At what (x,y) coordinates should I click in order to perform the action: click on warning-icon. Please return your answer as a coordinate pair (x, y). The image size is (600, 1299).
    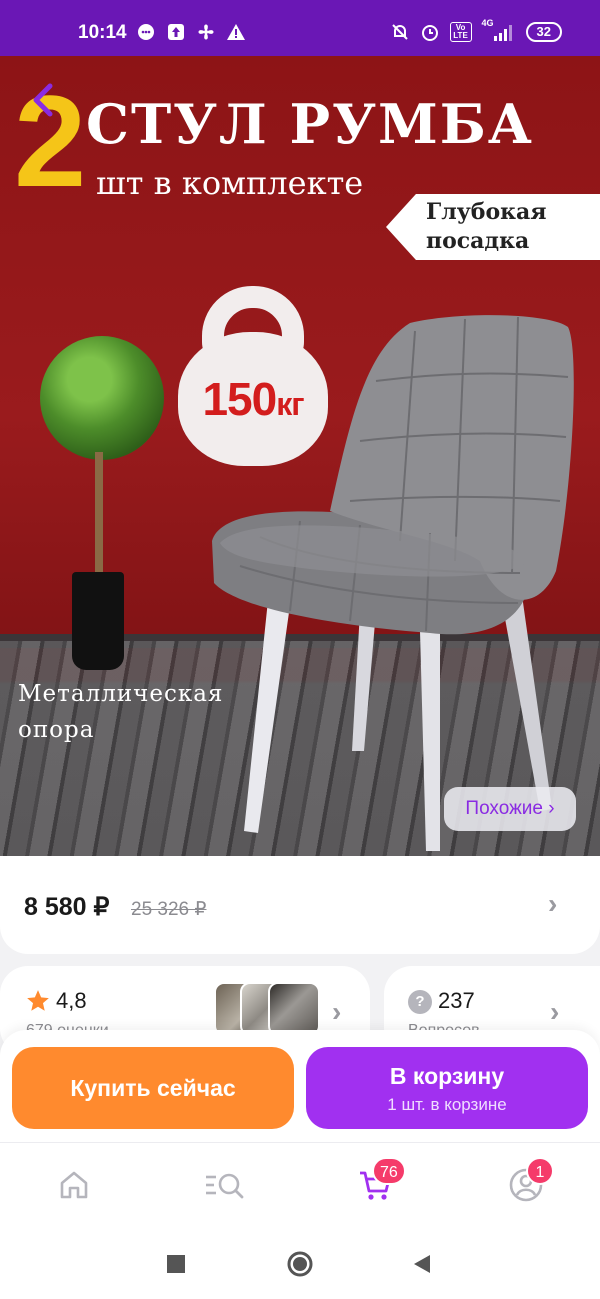
    Looking at the image, I should click on (236, 32).